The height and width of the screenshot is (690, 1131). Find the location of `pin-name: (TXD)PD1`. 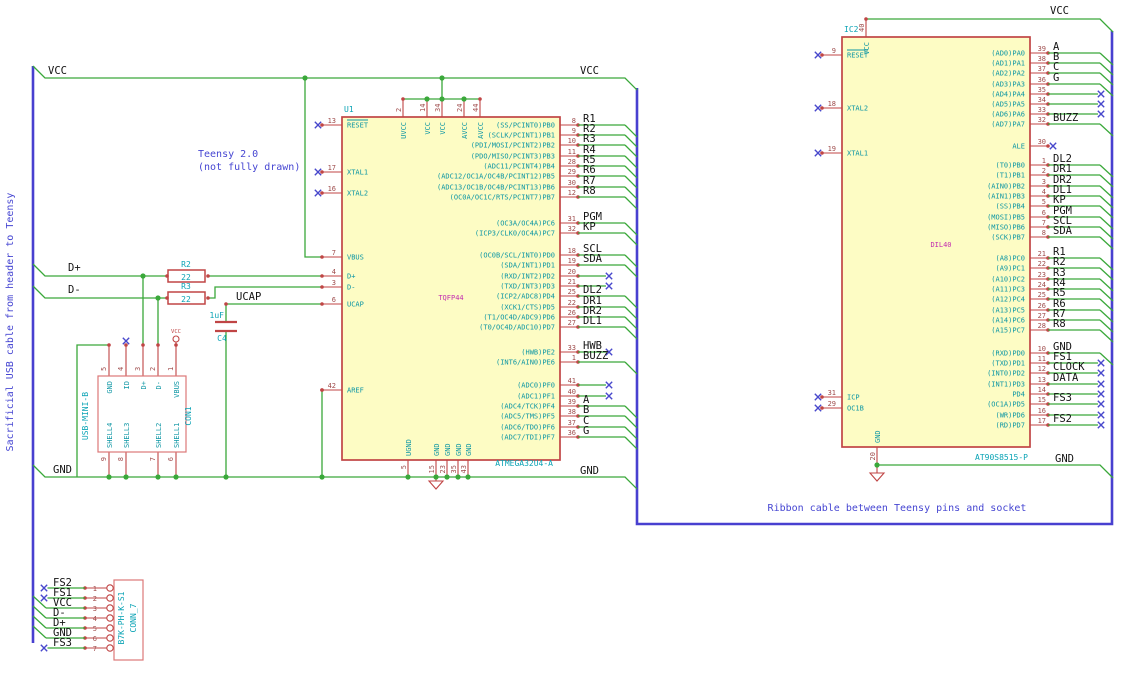

pin-name: (TXD)PD1 is located at coordinates (1008, 364).